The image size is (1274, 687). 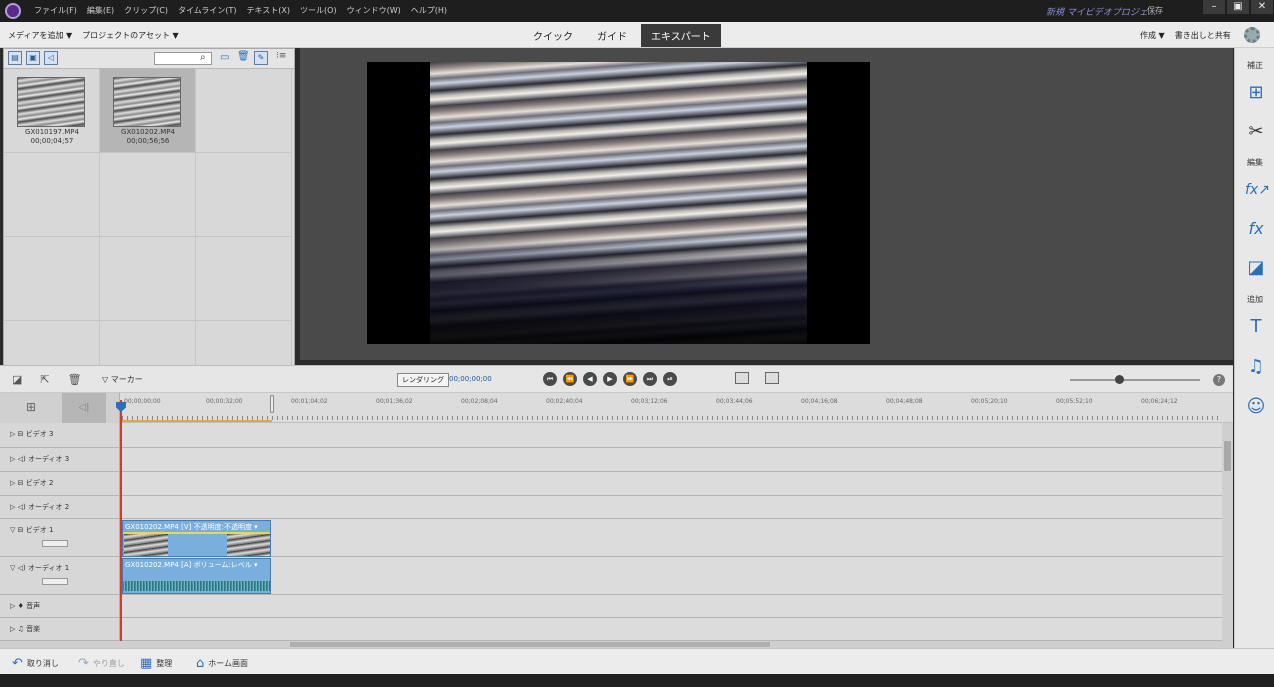 What do you see at coordinates (16, 530) in the screenshot?
I see `expand-icon: ▽ ⊟` at bounding box center [16, 530].